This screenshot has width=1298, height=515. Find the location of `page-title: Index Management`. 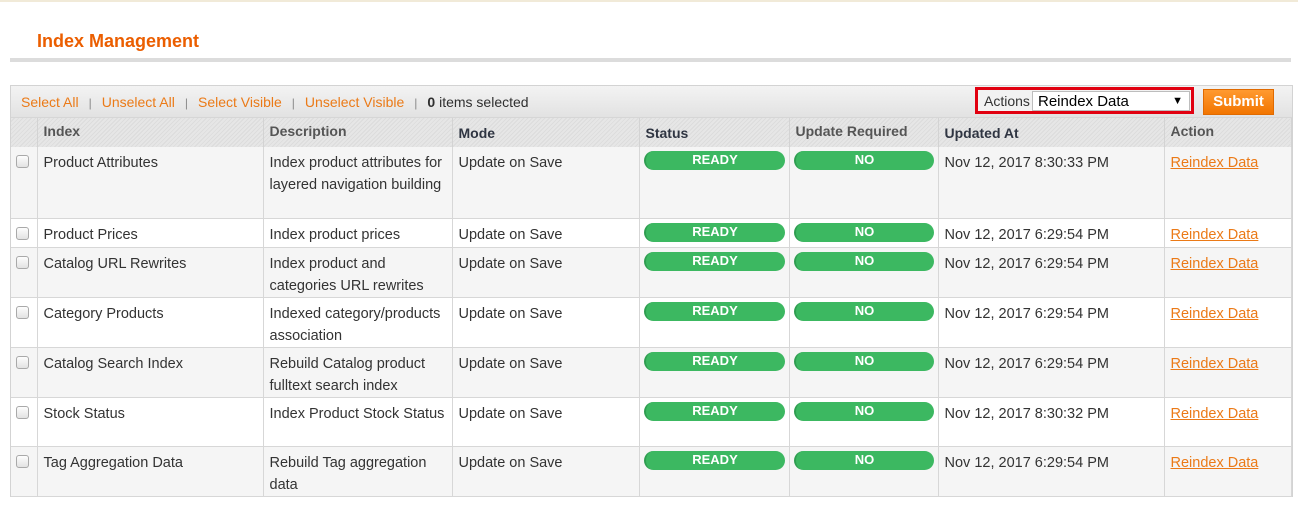

page-title: Index Management is located at coordinates (118, 41).